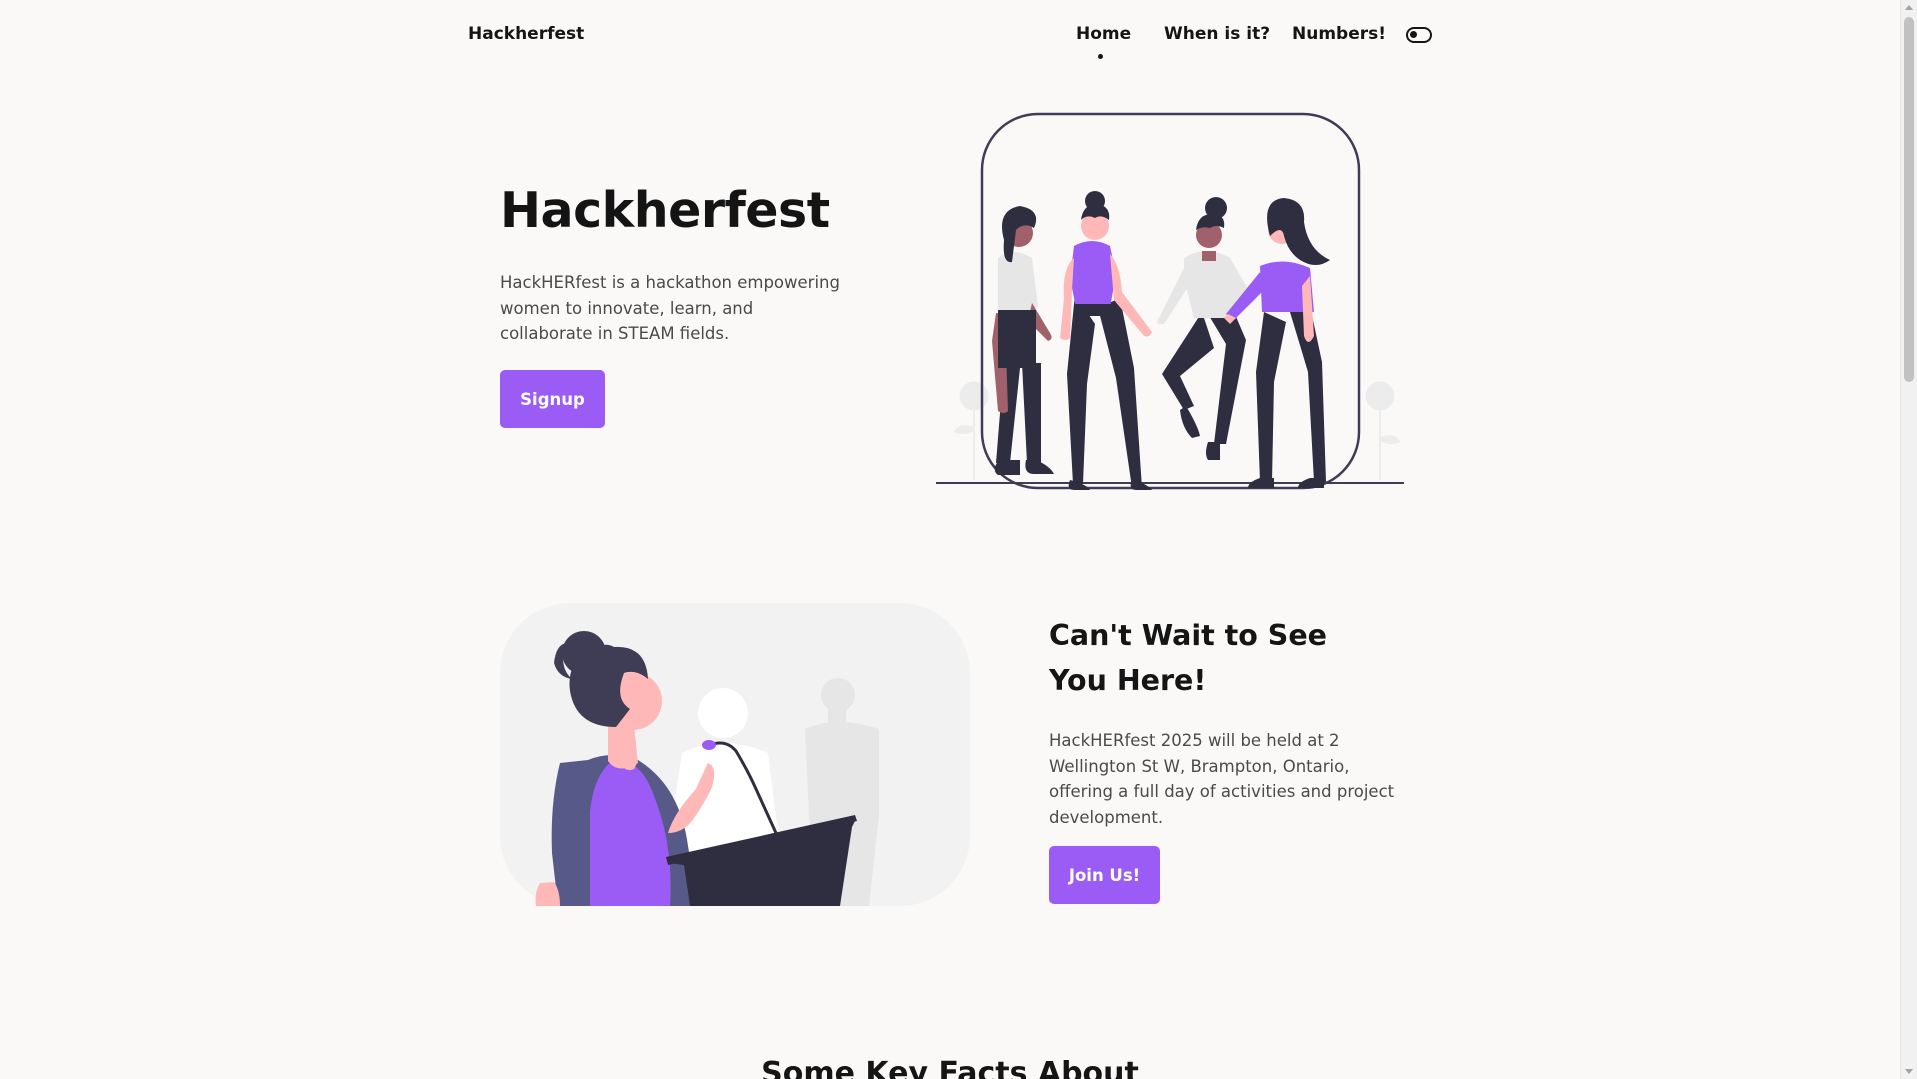 The height and width of the screenshot is (1079, 1917). Describe the element at coordinates (1909, 7) in the screenshot. I see `scroll-up-arrow-icon` at that location.